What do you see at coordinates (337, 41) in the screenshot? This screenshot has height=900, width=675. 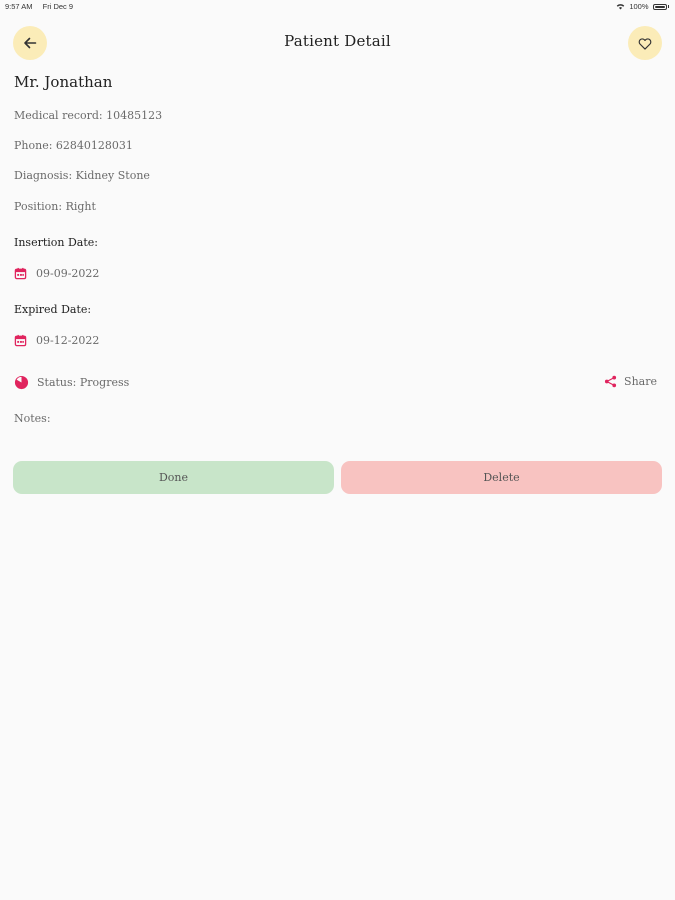 I see `page-title: Patient Detail` at bounding box center [337, 41].